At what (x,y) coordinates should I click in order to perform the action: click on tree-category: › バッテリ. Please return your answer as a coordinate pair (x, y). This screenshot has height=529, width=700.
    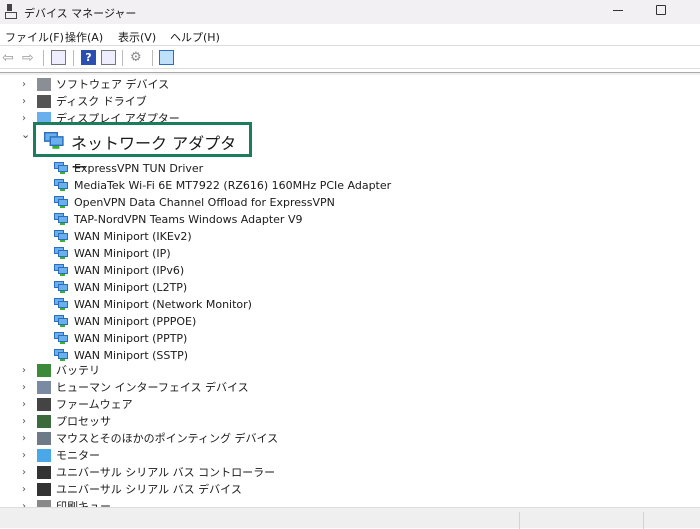
    Looking at the image, I should click on (350, 370).